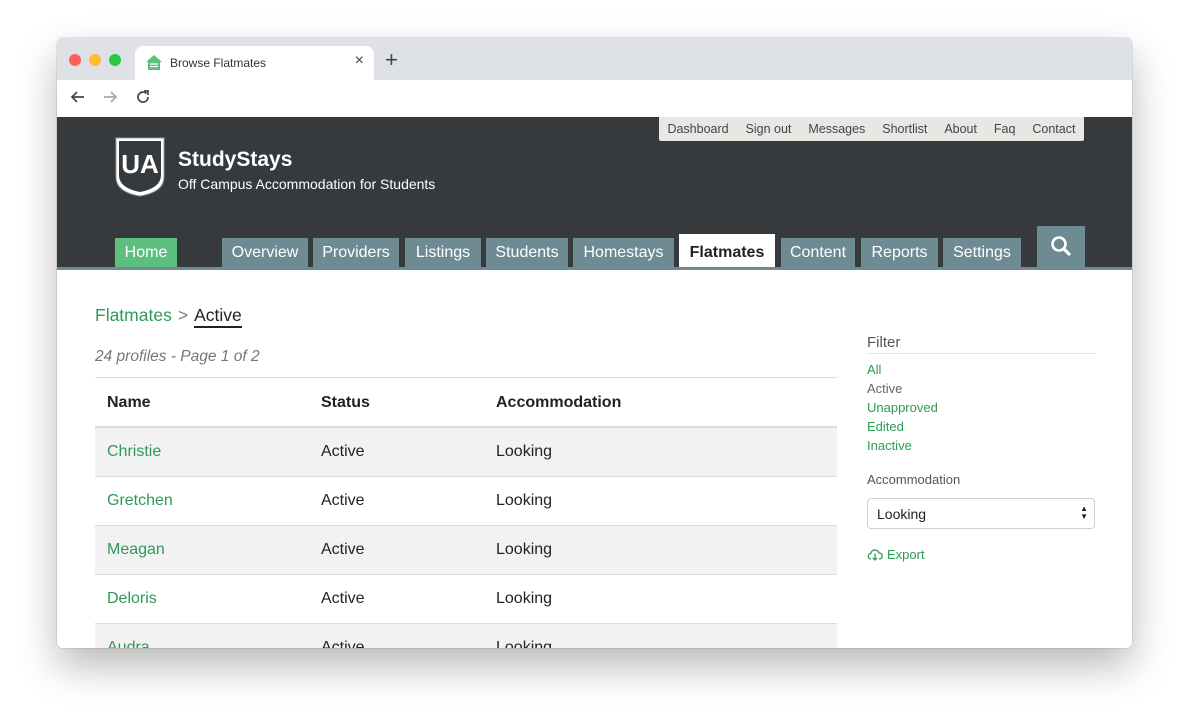  What do you see at coordinates (129, 402) in the screenshot?
I see `column-header-name: Name` at bounding box center [129, 402].